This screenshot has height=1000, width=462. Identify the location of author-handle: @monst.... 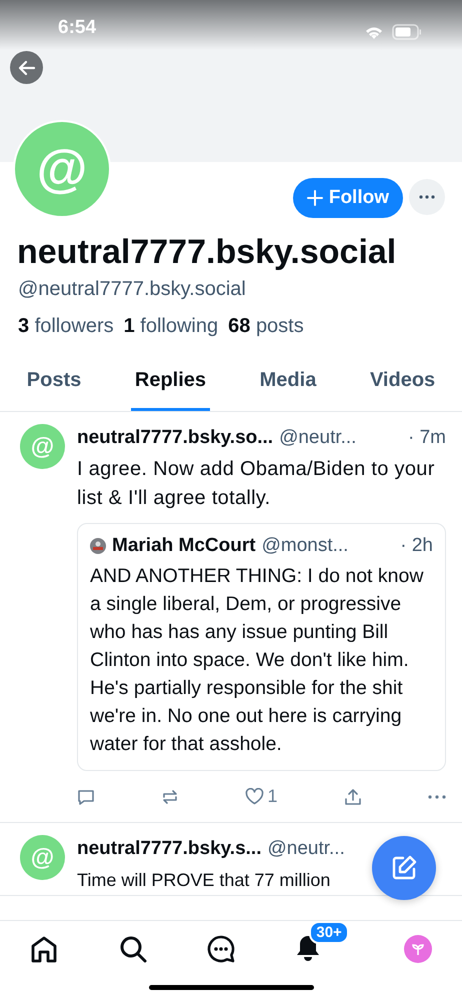
(305, 546).